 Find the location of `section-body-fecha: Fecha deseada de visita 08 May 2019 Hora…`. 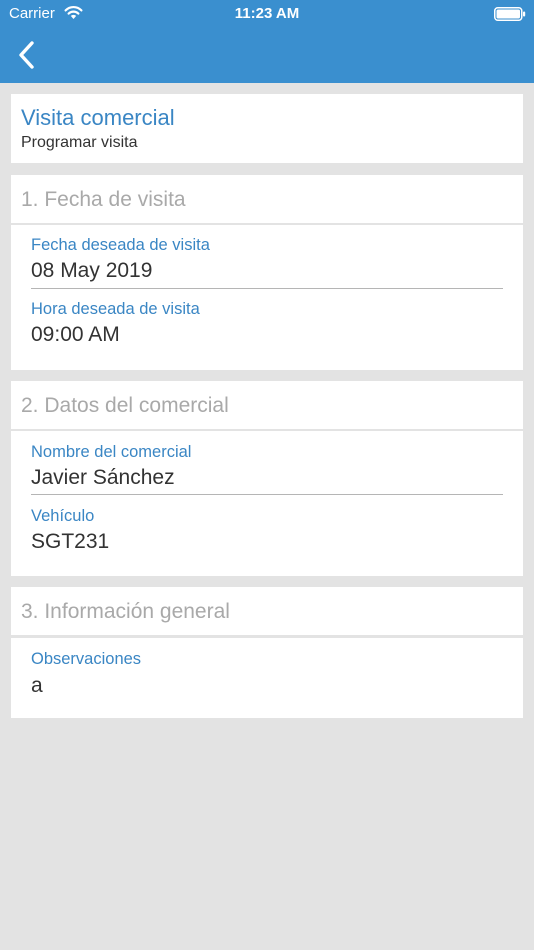

section-body-fecha: Fecha deseada de visita 08 May 2019 Hora… is located at coordinates (267, 297).